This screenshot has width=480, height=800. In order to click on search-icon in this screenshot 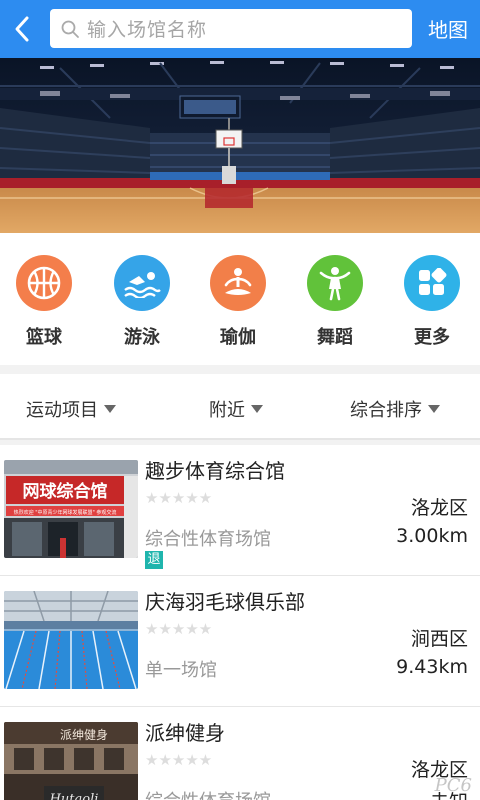, I will do `click(70, 29)`.